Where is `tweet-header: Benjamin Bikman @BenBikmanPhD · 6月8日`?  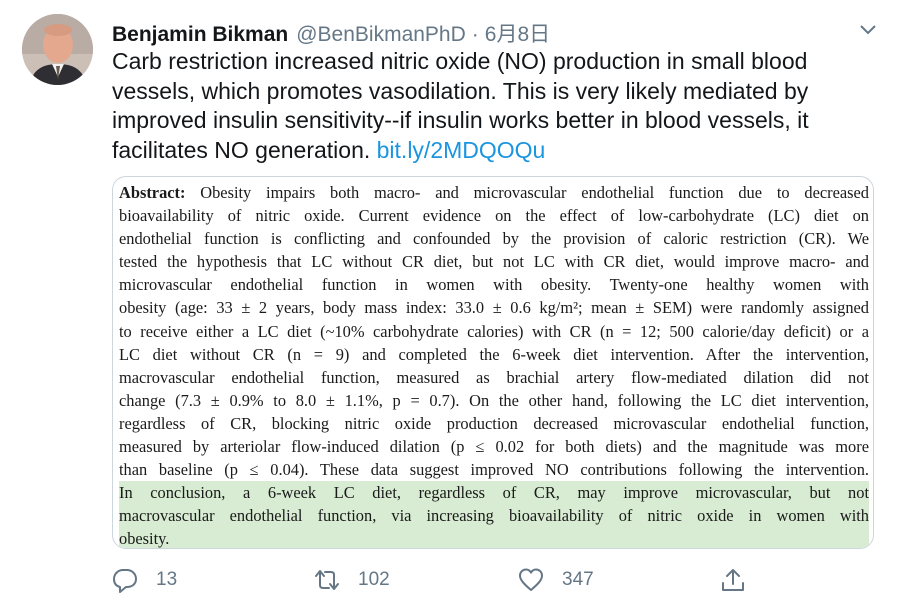
tweet-header: Benjamin Bikman @BenBikmanPhD · 6月8日 is located at coordinates (496, 32).